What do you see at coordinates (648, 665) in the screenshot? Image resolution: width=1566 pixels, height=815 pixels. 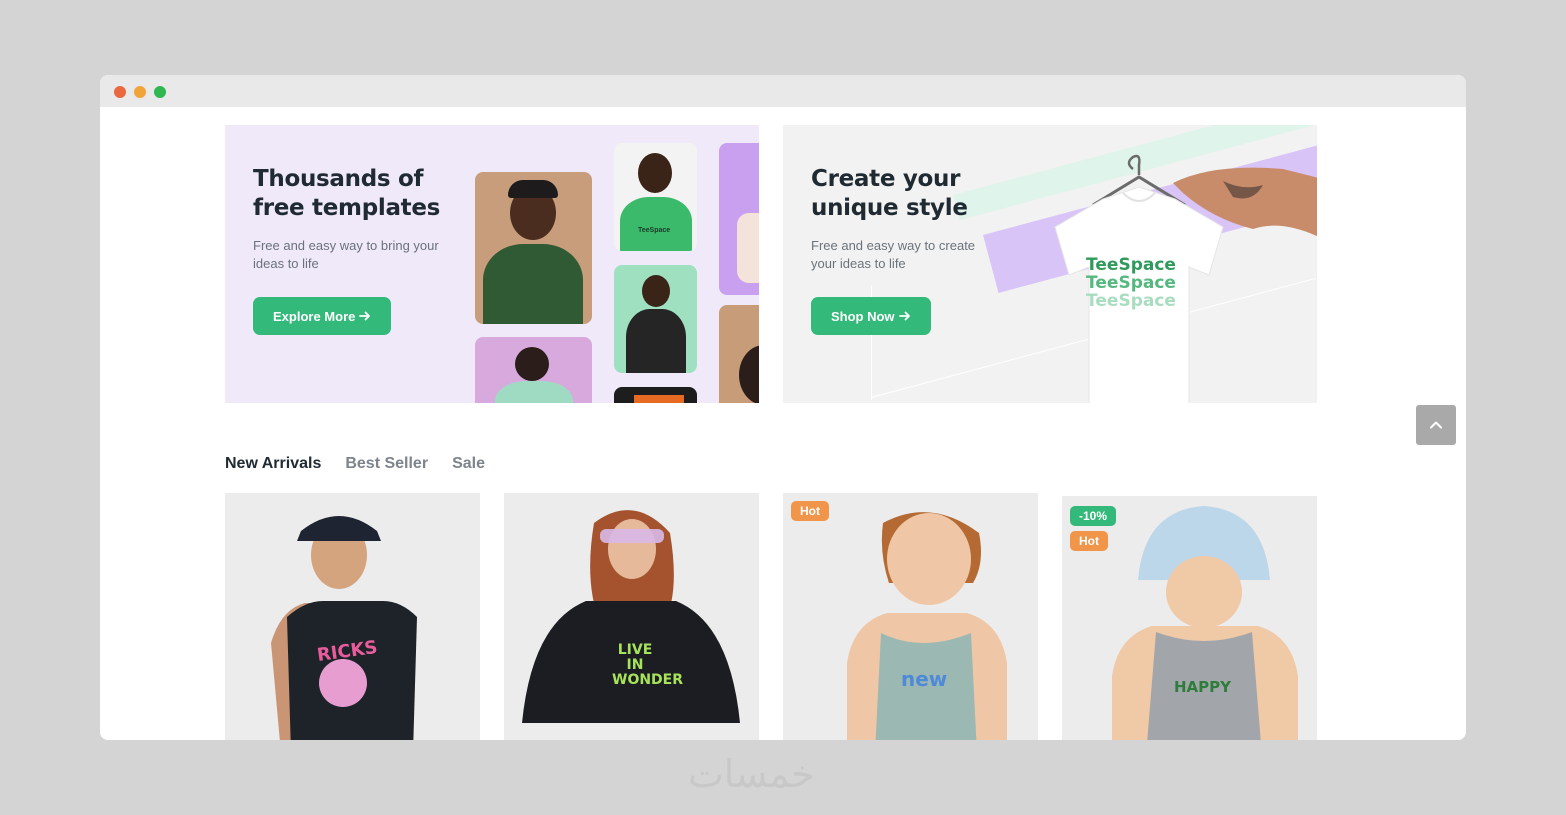 I see `product-print-text: LIVE IN WONDER` at bounding box center [648, 665].